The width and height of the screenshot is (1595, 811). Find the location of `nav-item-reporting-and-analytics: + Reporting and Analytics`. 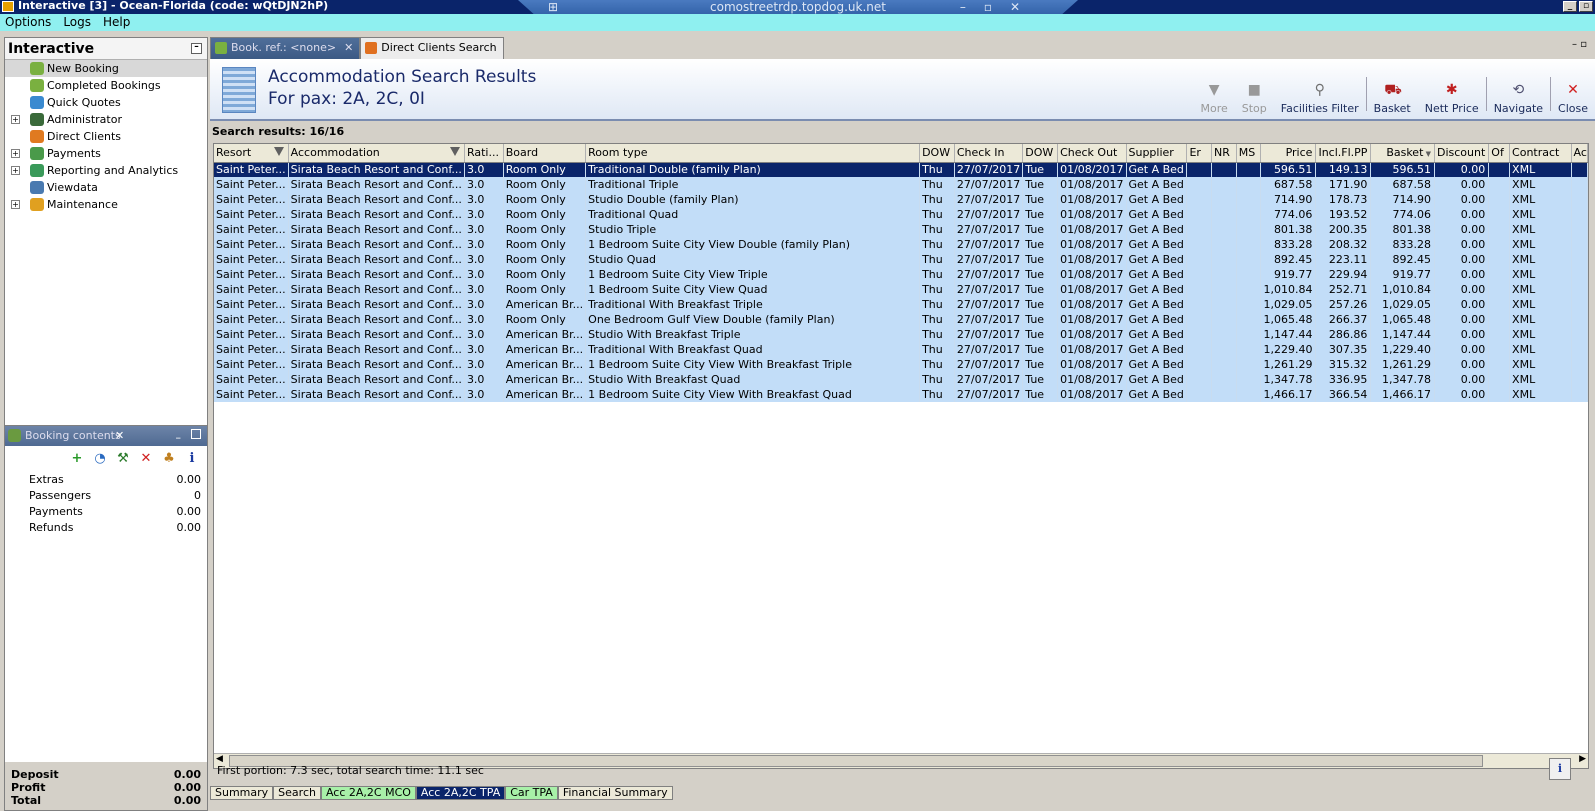

nav-item-reporting-and-analytics: + Reporting and Analytics is located at coordinates (106, 170).